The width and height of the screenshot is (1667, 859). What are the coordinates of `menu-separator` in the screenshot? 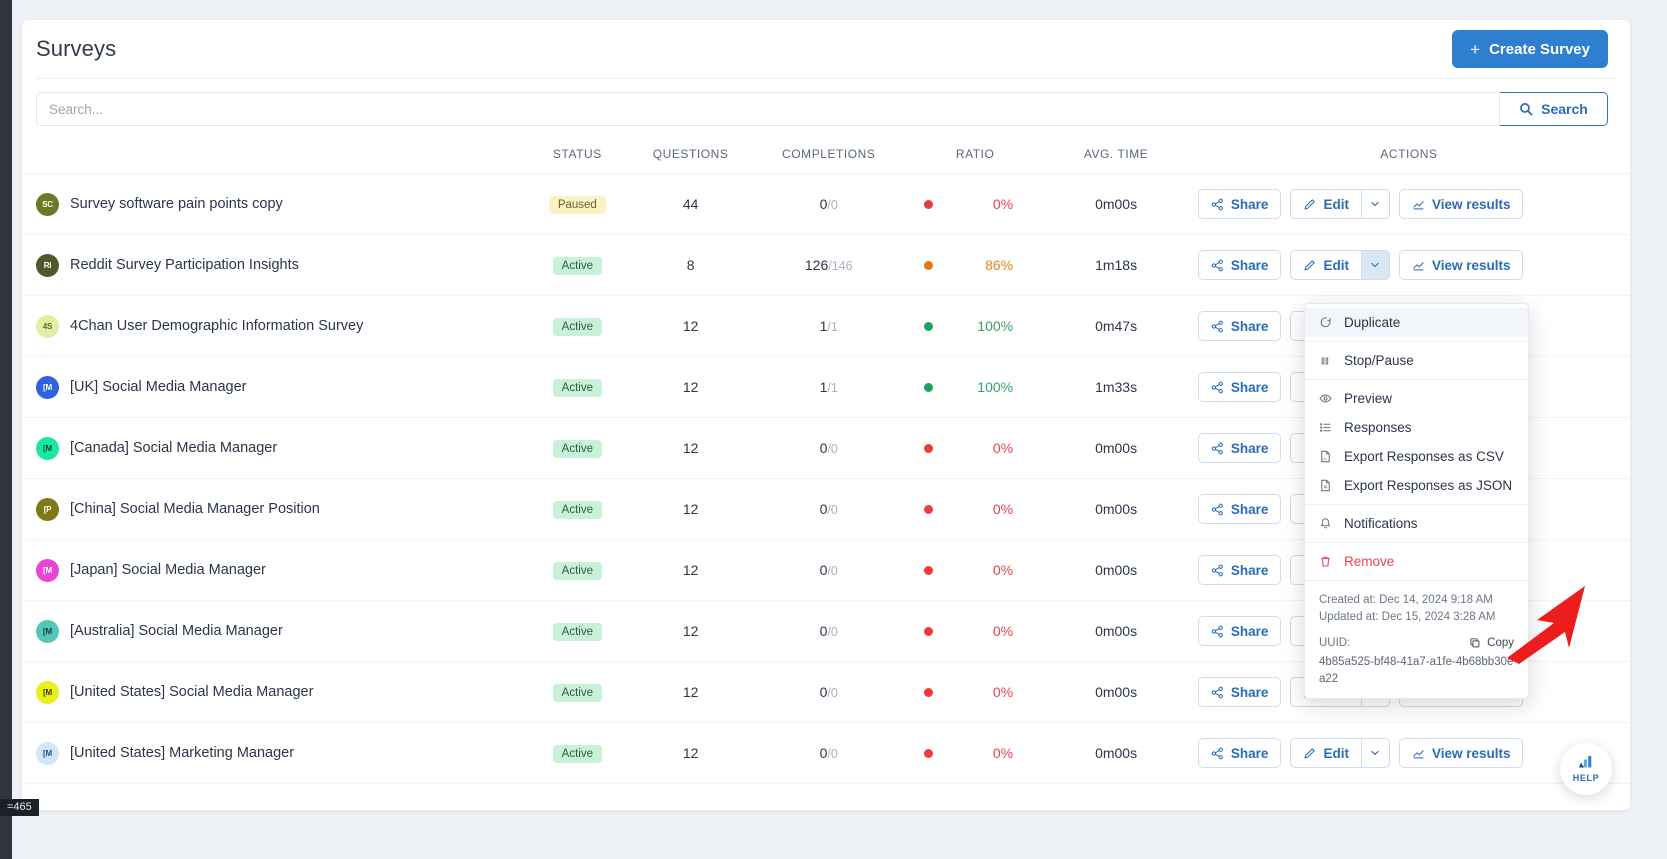 It's located at (1416, 379).